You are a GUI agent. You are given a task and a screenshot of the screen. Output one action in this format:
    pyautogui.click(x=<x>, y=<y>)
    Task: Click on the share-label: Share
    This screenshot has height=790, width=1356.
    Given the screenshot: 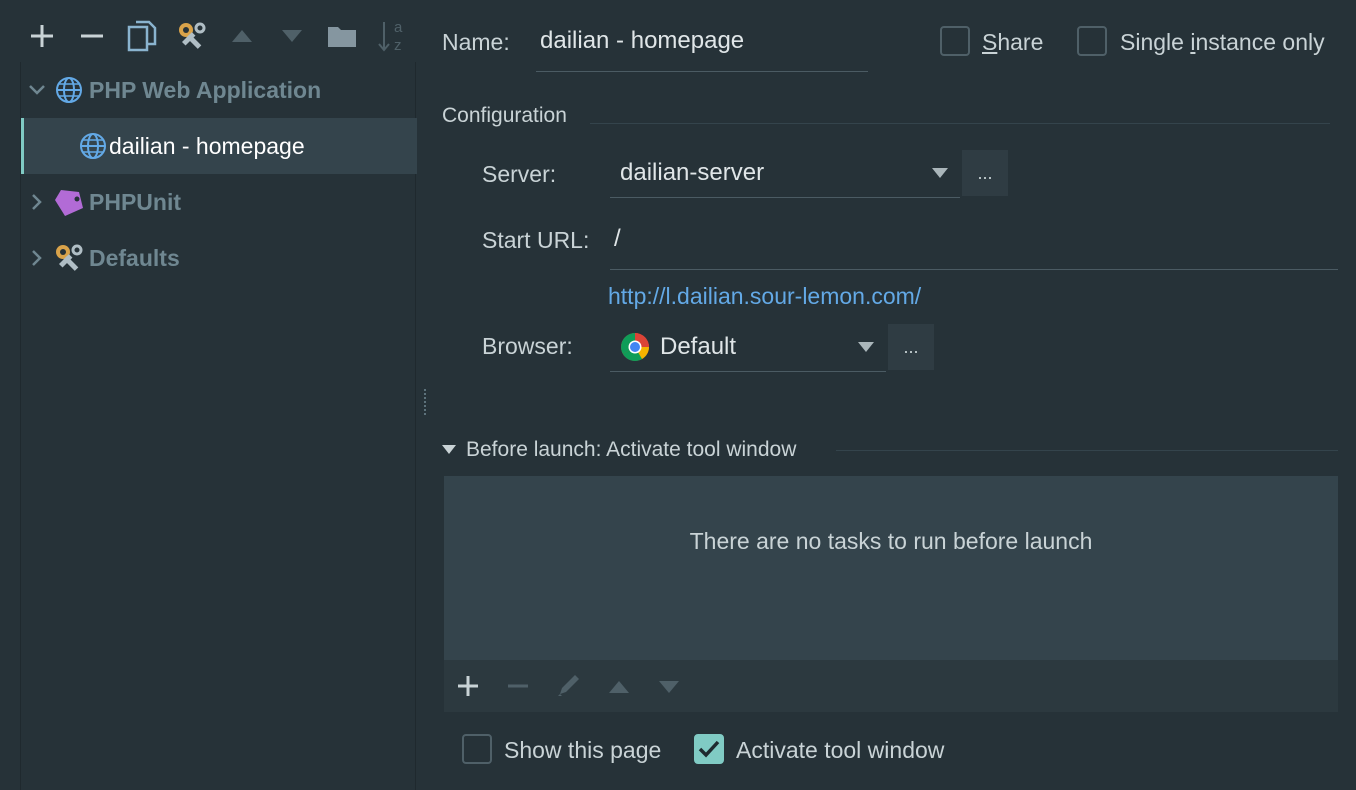 What is the action you would take?
    pyautogui.click(x=1012, y=42)
    